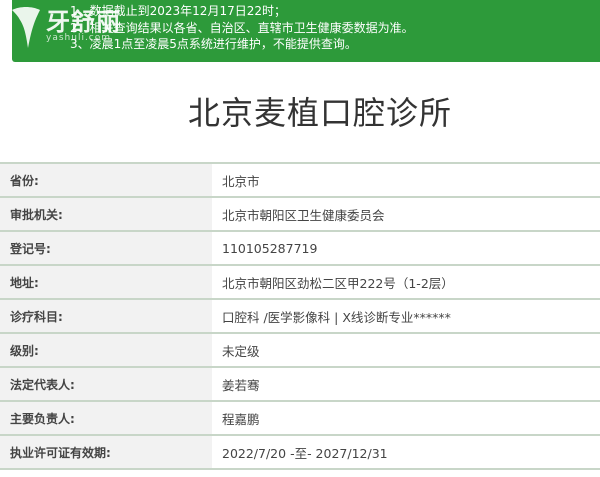  Describe the element at coordinates (242, 27) in the screenshot. I see `notice-line-2: 2、相关查询结果以各省、自治区、直辖市卫生健康委数据为准。` at that location.